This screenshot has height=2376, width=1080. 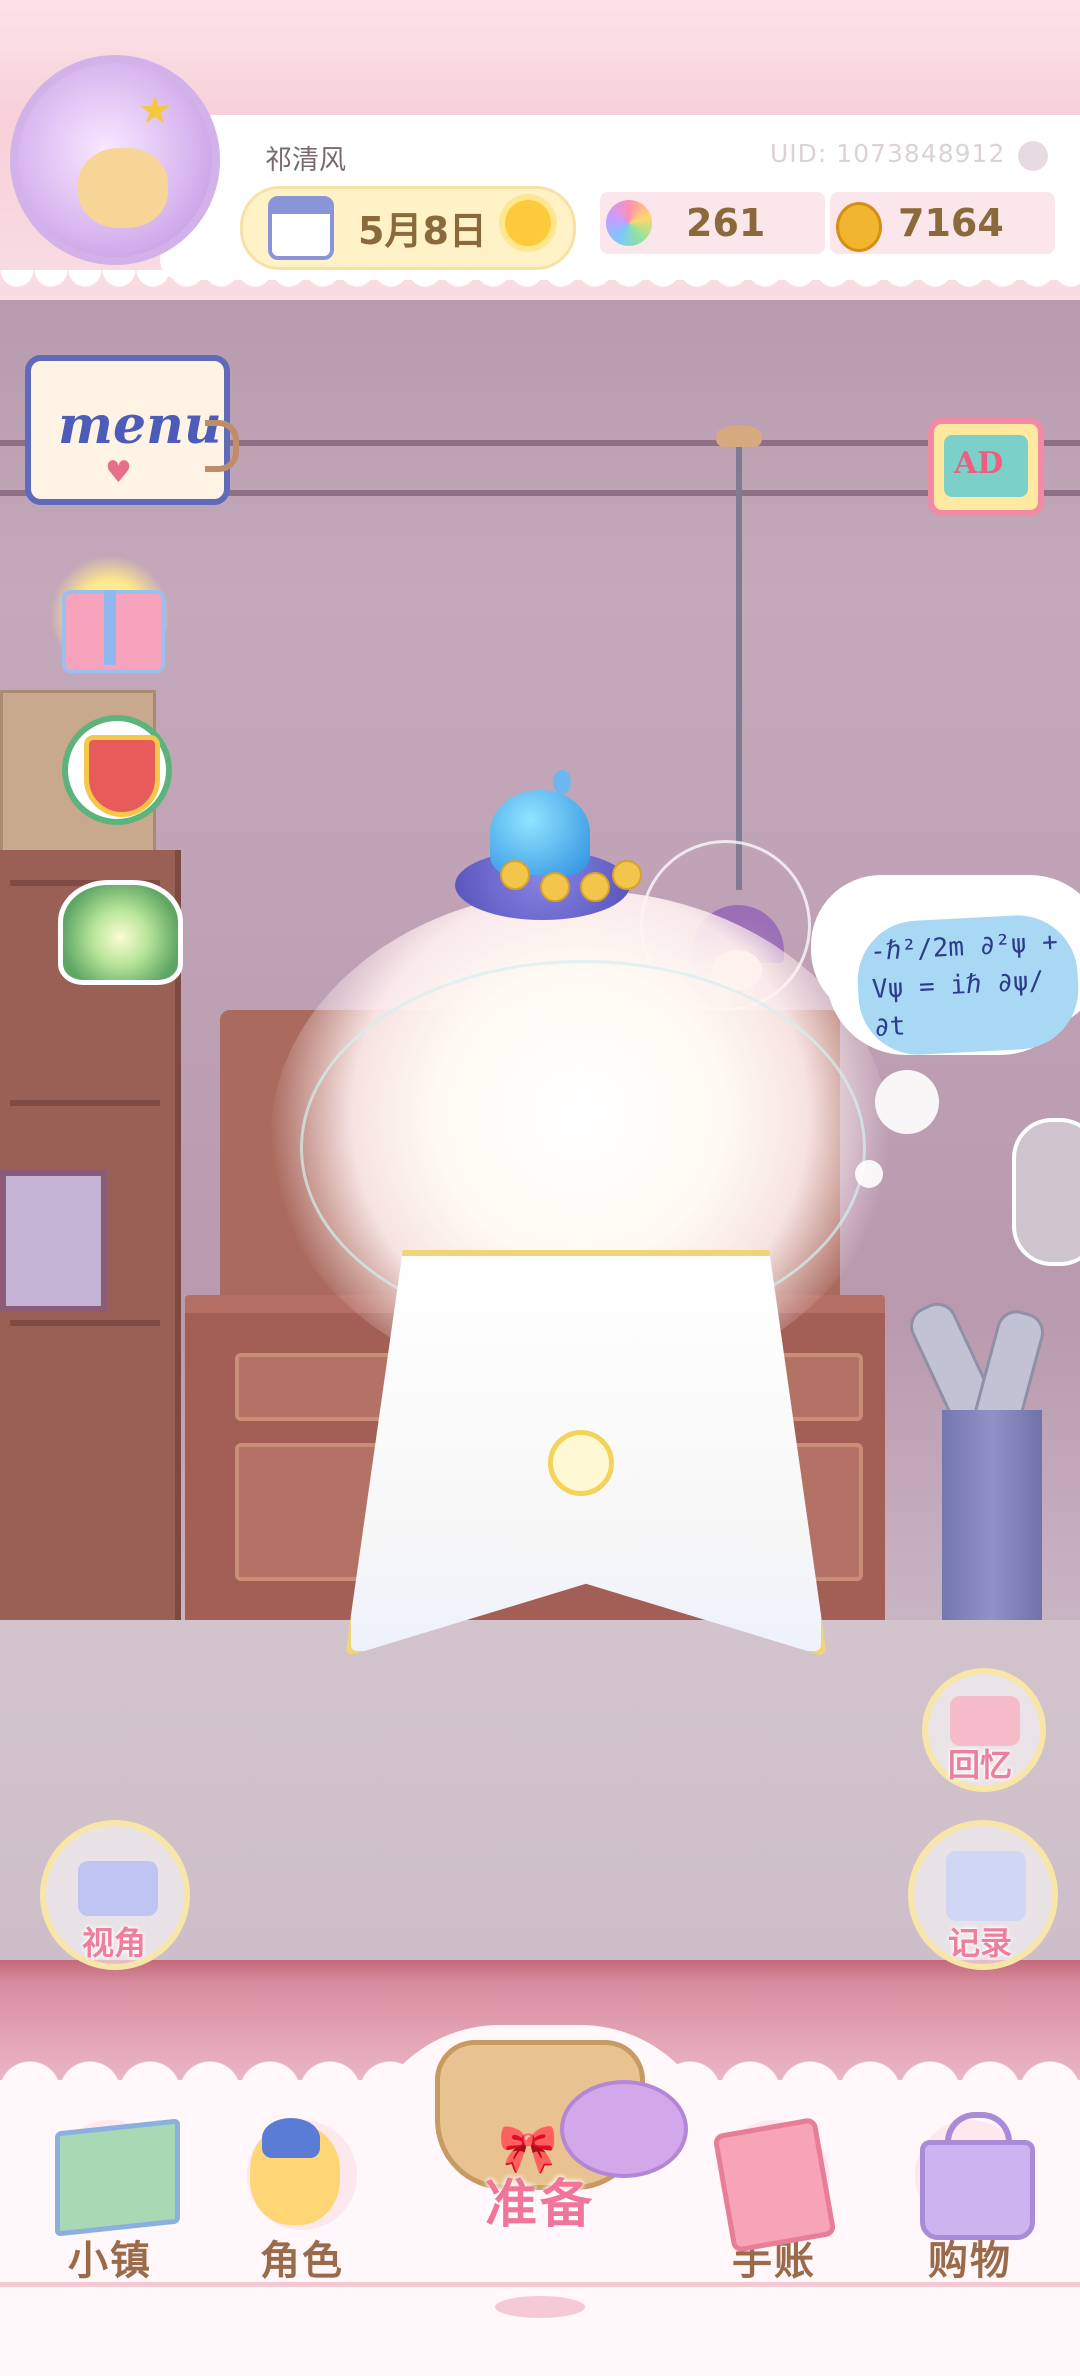 I want to click on shopping-bag-icon, so click(x=977, y=2190).